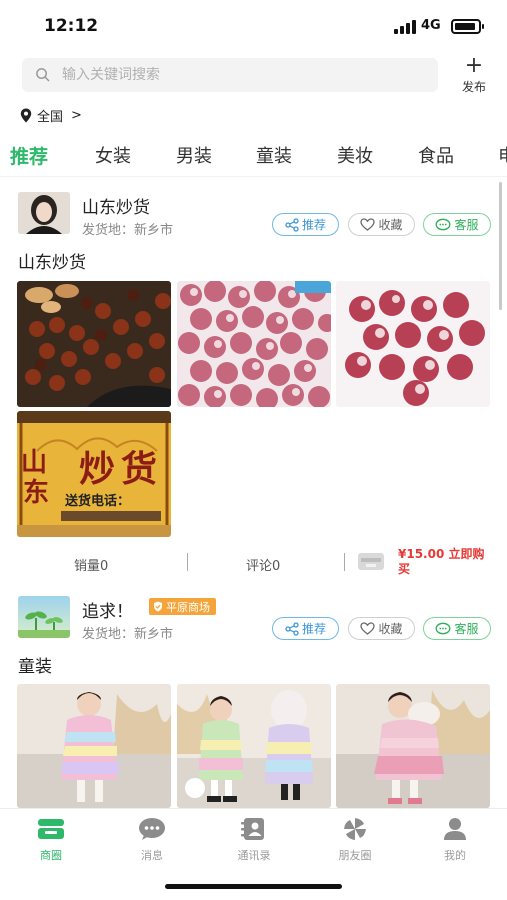  Describe the element at coordinates (247, 75) in the screenshot. I see `search-input` at that location.